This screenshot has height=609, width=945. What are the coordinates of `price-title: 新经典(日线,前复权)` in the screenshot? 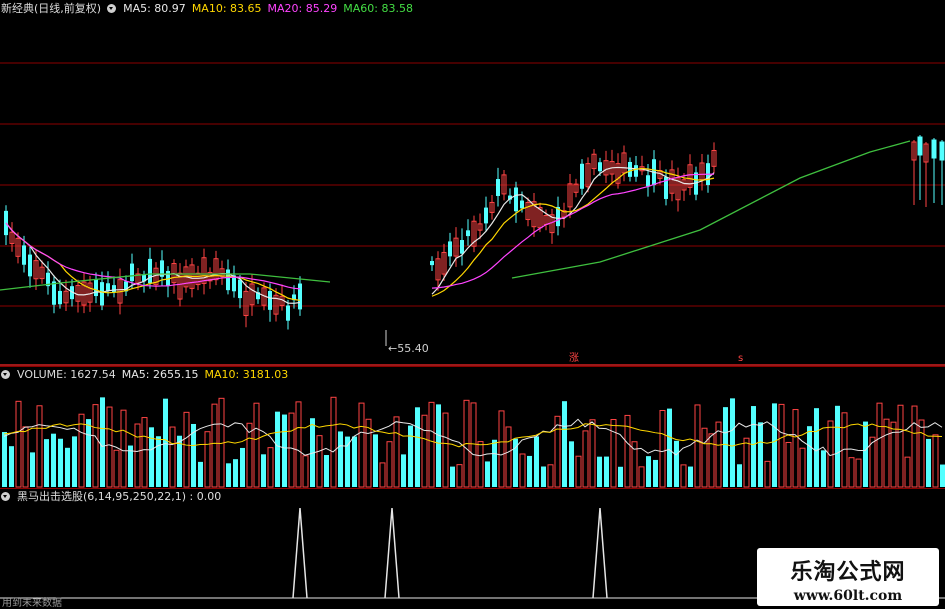 It's located at (51, 8).